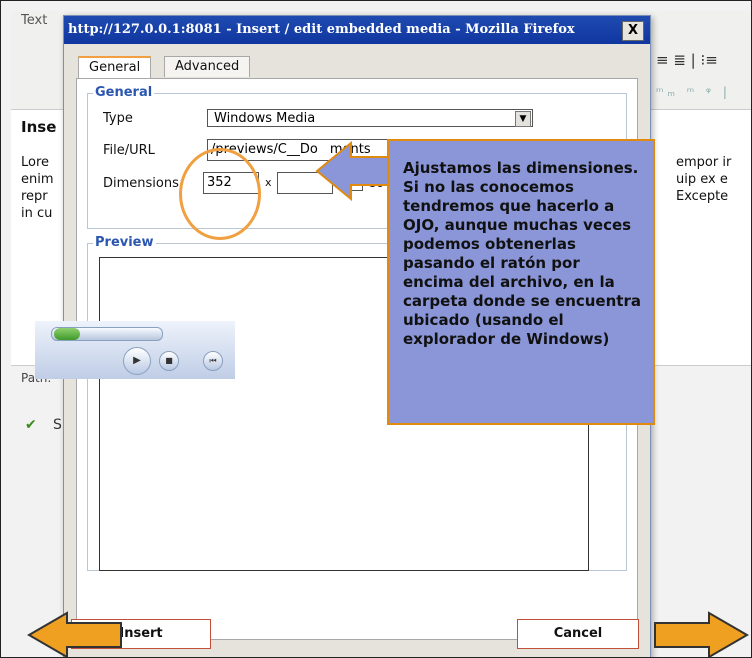  I want to click on dropdown-arrow-icon: ▼, so click(523, 119).